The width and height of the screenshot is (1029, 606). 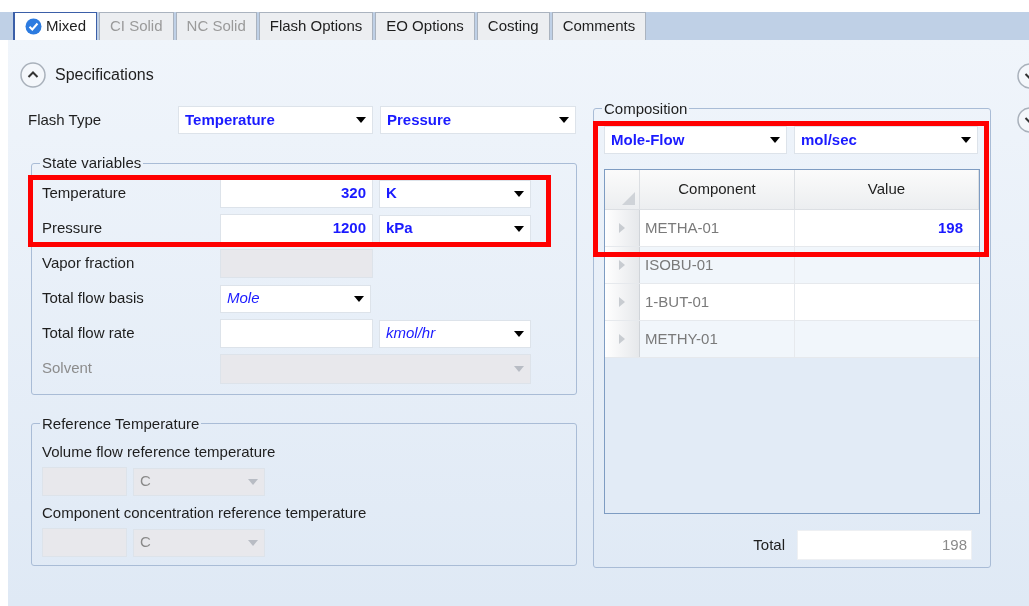 What do you see at coordinates (159, 452) in the screenshot?
I see `field-label: Volume flow reference temperature` at bounding box center [159, 452].